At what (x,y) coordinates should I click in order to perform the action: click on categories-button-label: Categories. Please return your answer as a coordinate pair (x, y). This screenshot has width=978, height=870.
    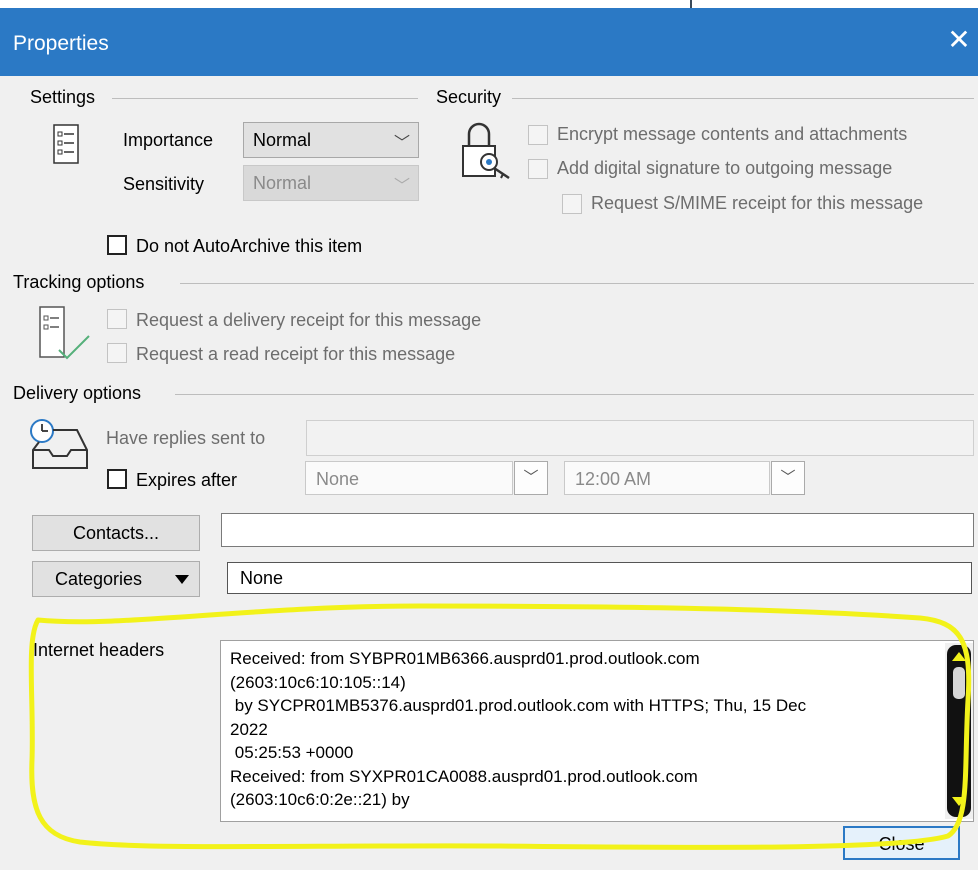
    Looking at the image, I should click on (99, 579).